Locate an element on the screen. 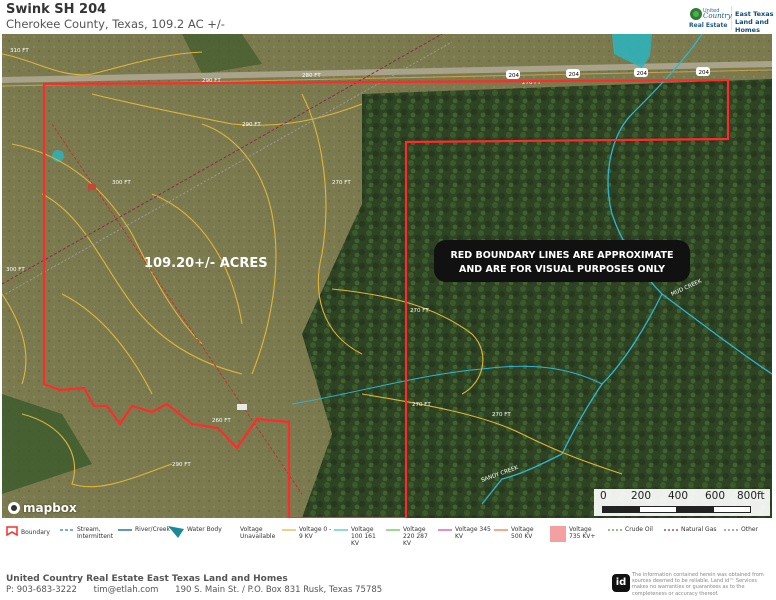 The height and width of the screenshot is (600, 776). page-subtitle: Cherokee County, Texas, 109.2 AC +/- is located at coordinates (115, 24).